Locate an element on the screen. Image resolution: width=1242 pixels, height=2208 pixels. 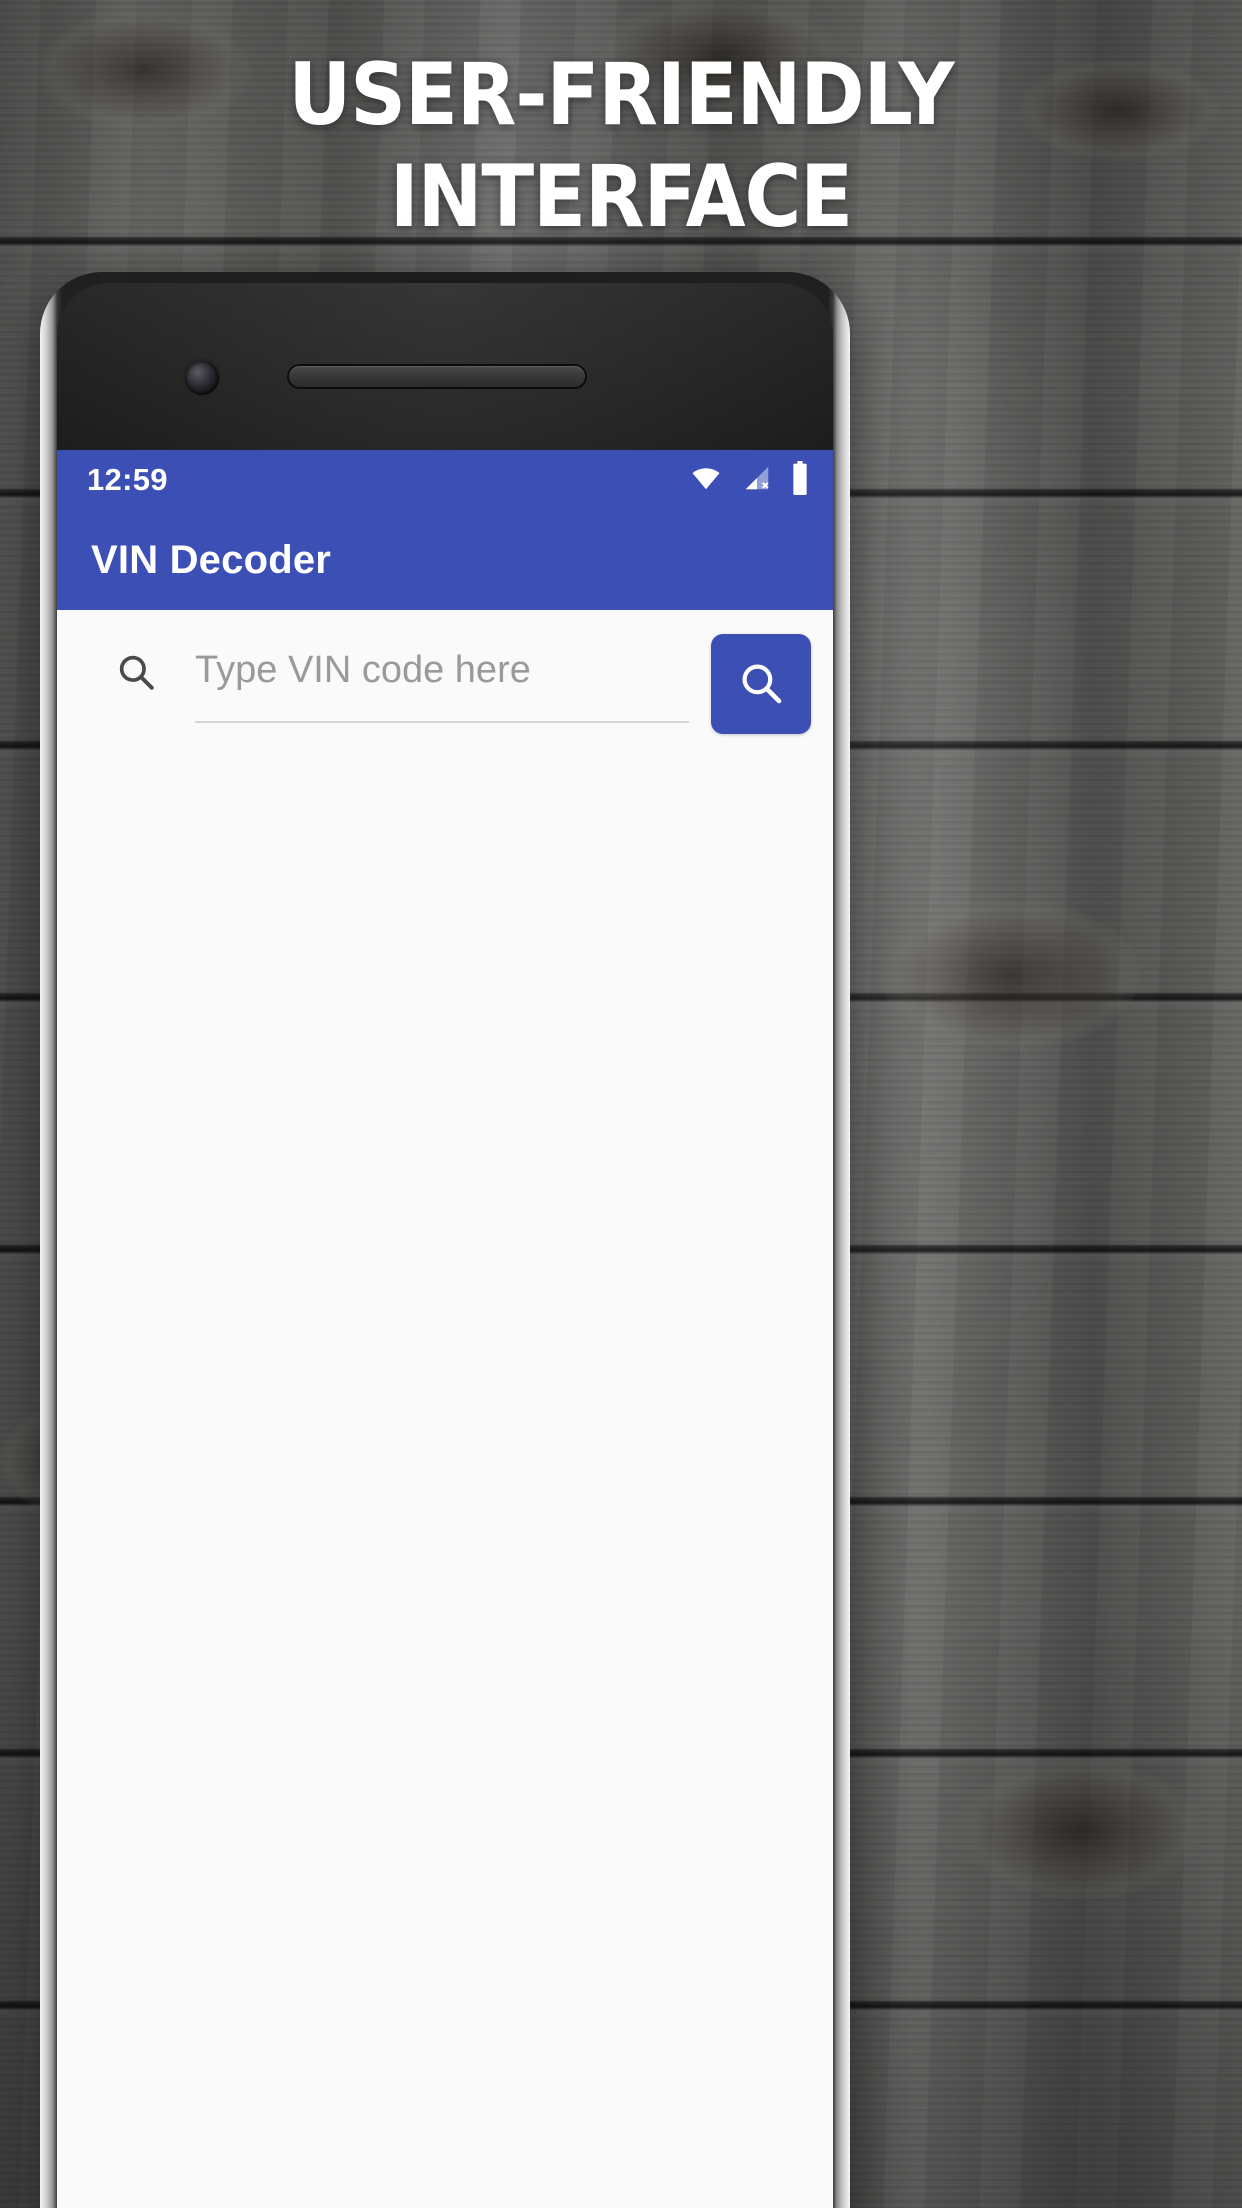
front-camera-icon is located at coordinates (202, 378).